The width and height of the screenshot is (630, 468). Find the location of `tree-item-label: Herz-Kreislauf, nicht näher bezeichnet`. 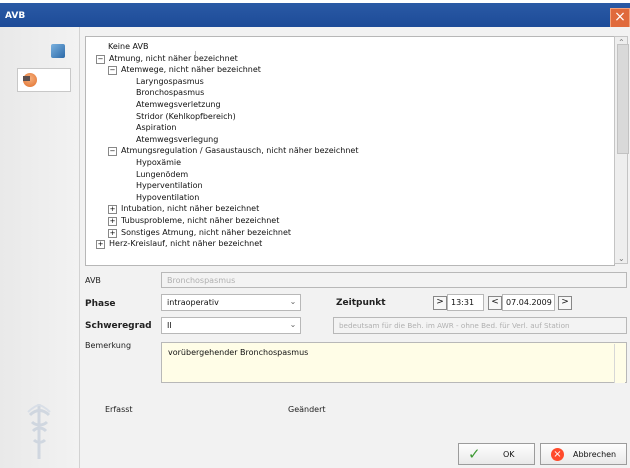

tree-item-label: Herz-Kreislauf, nicht näher bezeichnet is located at coordinates (186, 244).